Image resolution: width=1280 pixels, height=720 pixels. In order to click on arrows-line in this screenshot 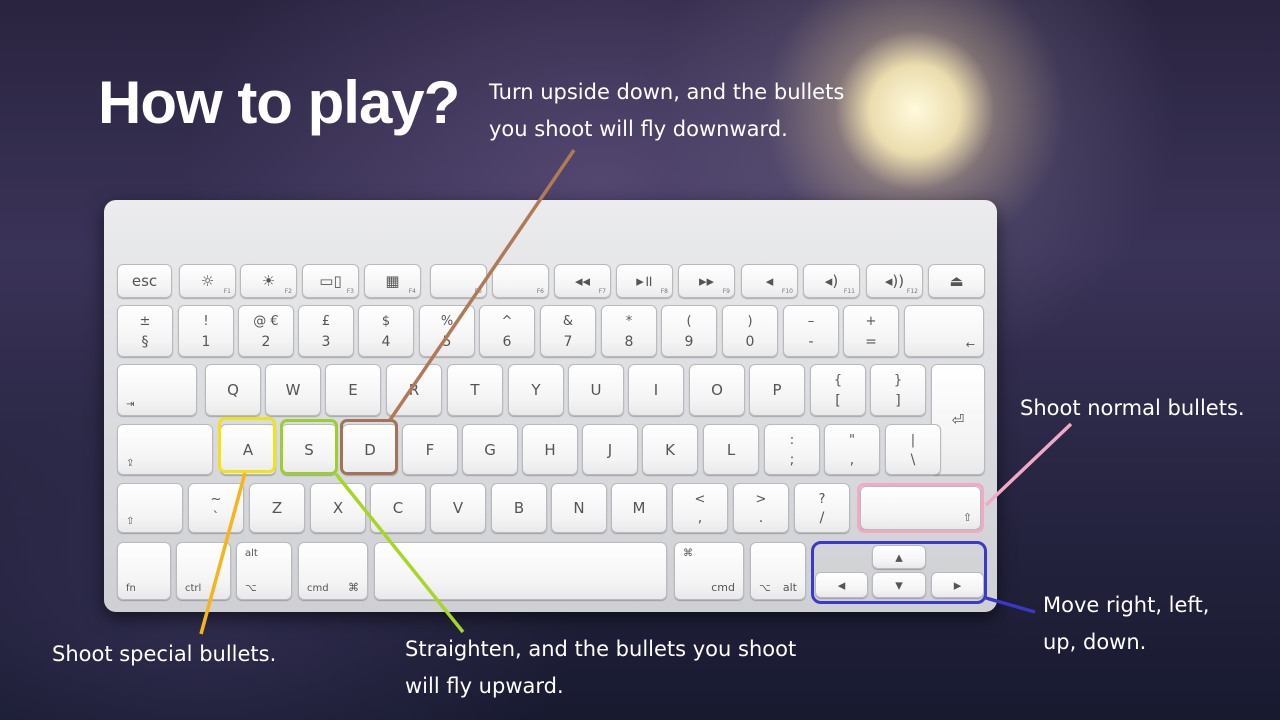, I will do `click(1010, 605)`.